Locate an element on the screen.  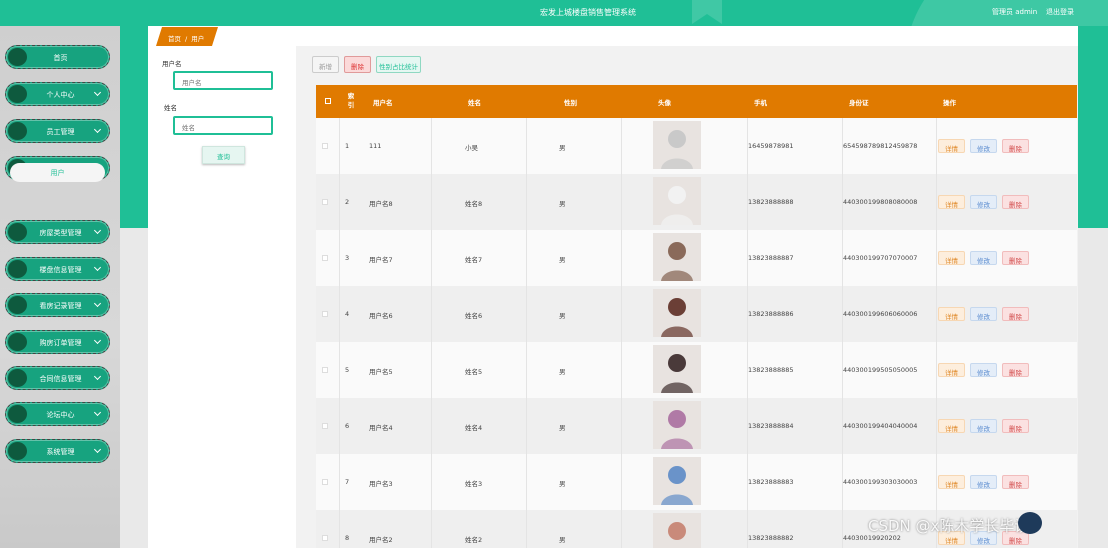
table-header: 索引 用户名 姓名 性别 头像 手机 身份证 操作 is located at coordinates (696, 101).